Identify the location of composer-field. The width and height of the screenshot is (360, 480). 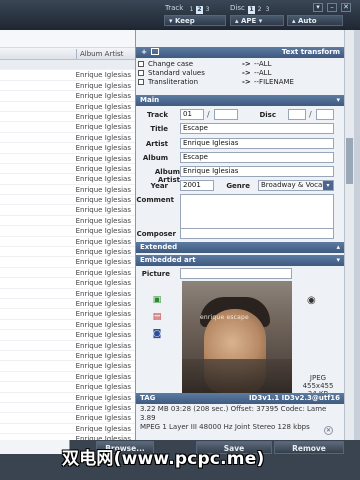
(257, 233).